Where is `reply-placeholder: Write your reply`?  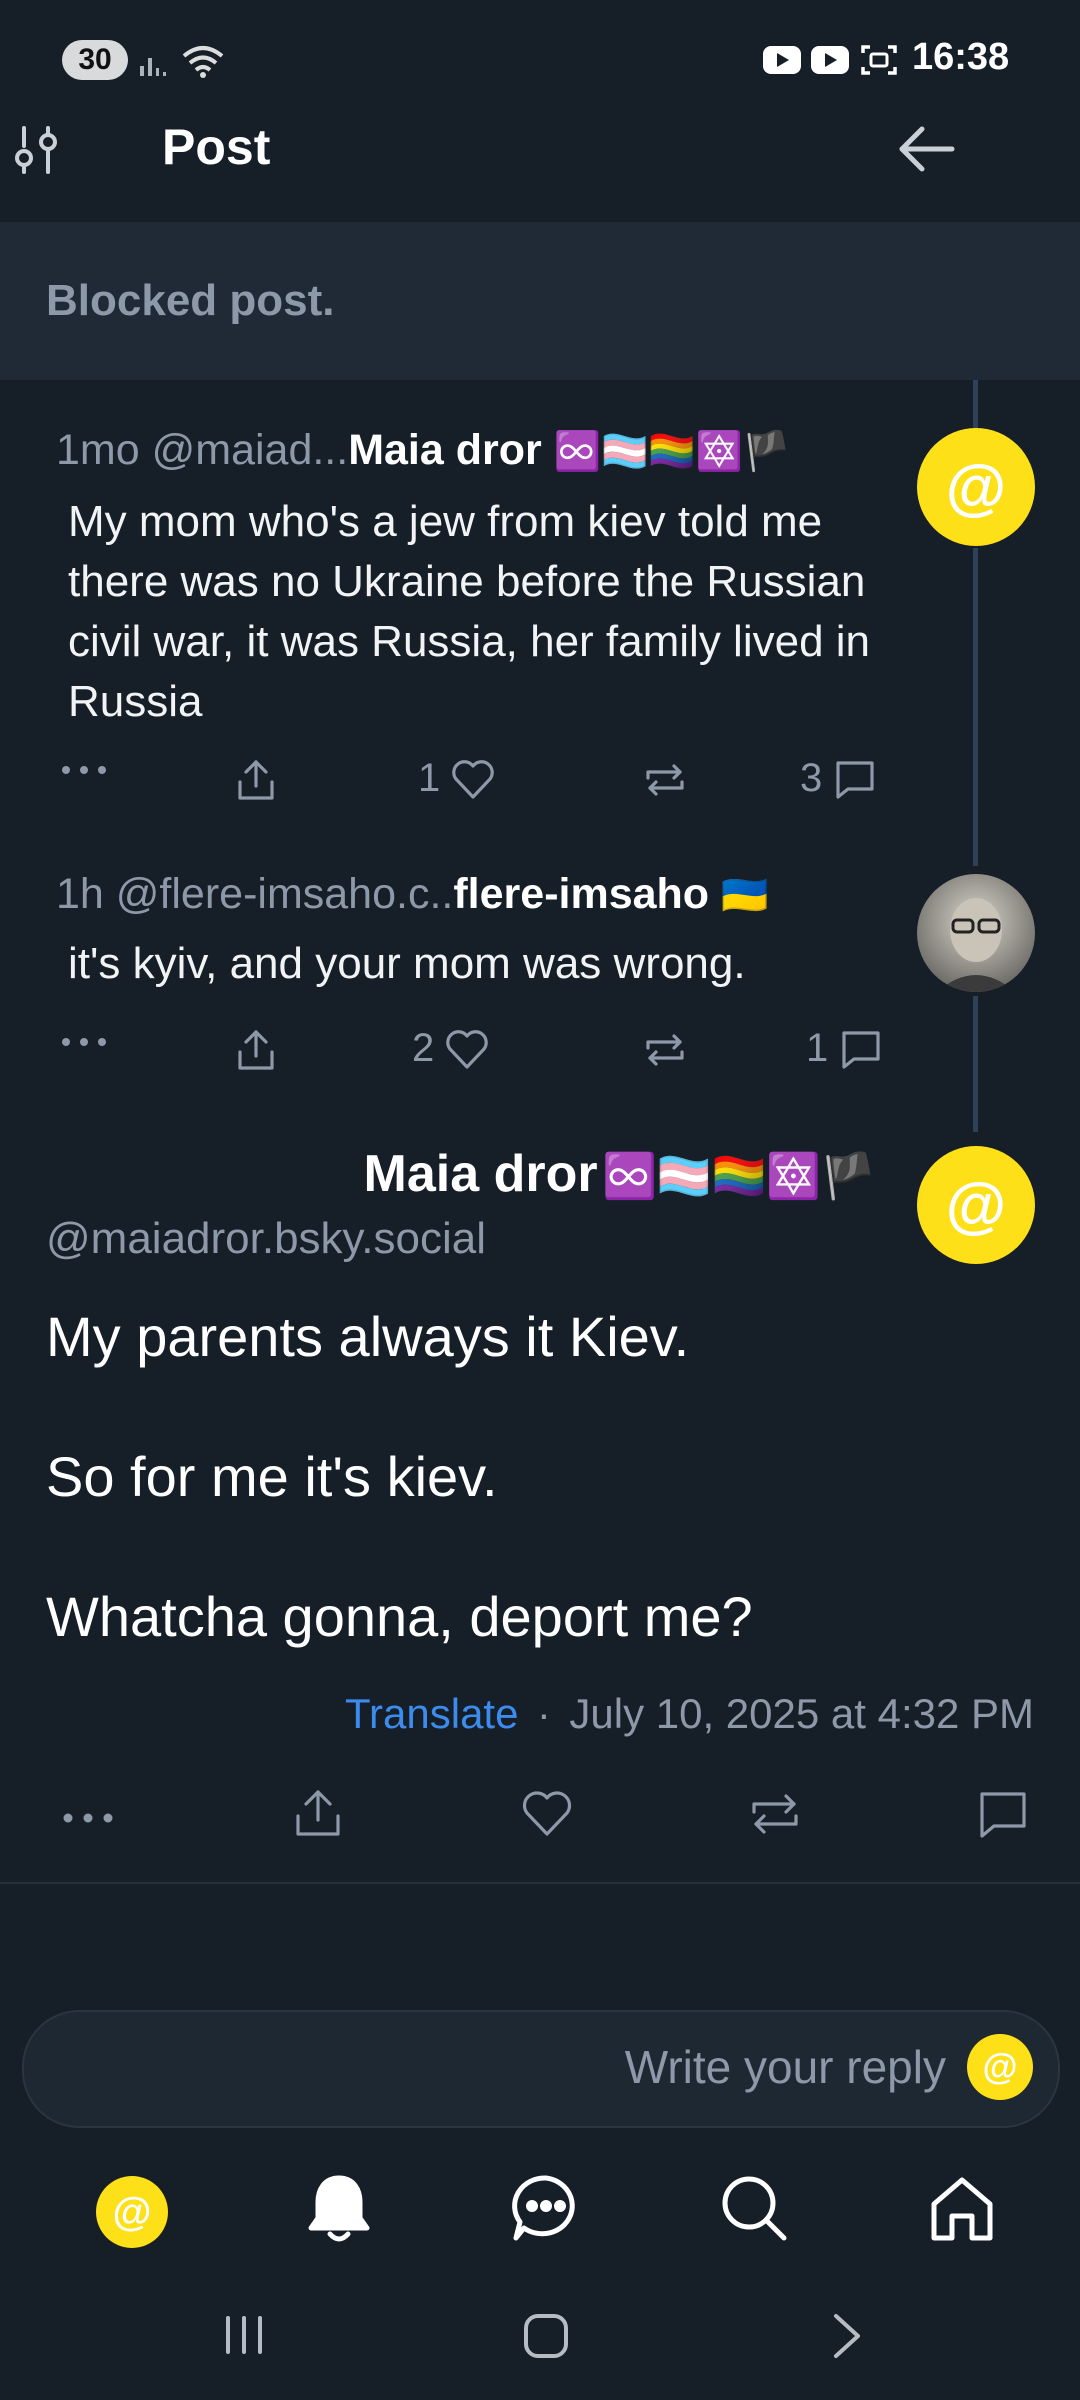
reply-placeholder: Write your reply is located at coordinates (785, 2067).